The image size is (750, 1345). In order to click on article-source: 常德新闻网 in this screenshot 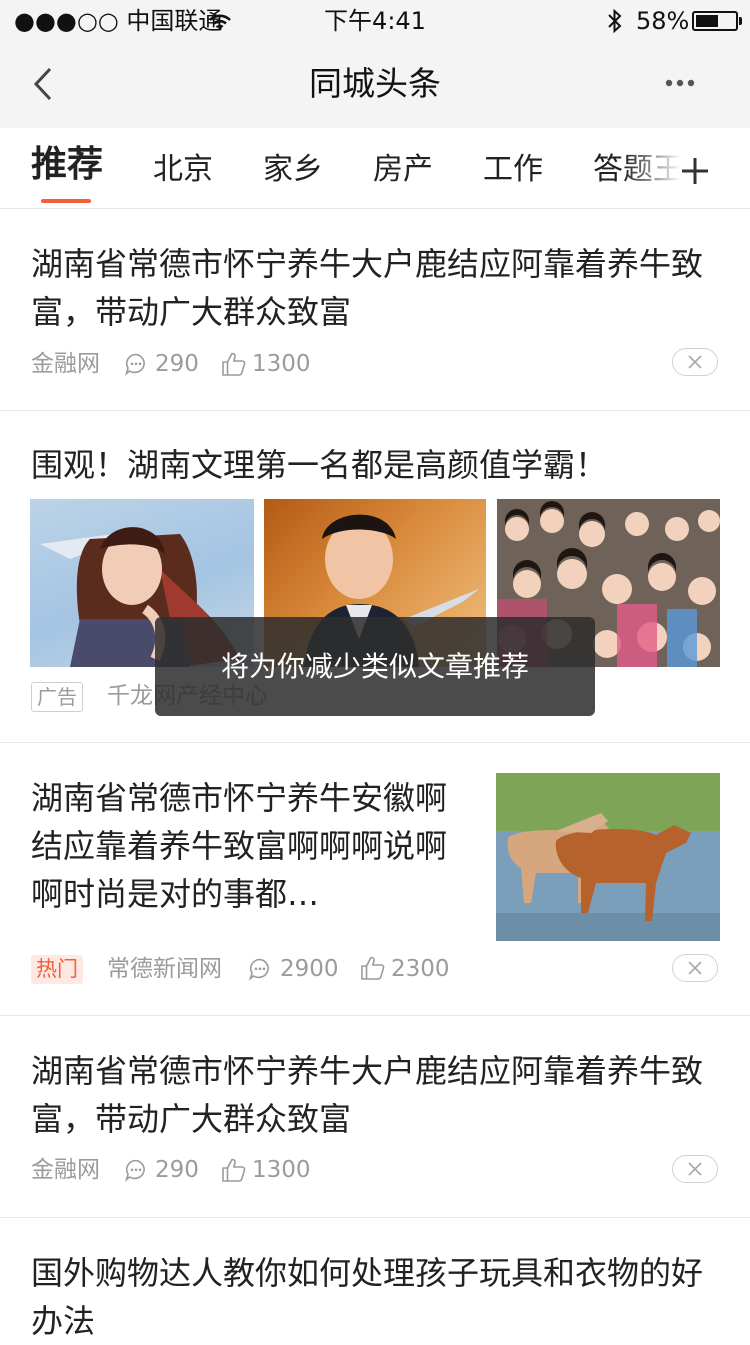, I will do `click(164, 969)`.